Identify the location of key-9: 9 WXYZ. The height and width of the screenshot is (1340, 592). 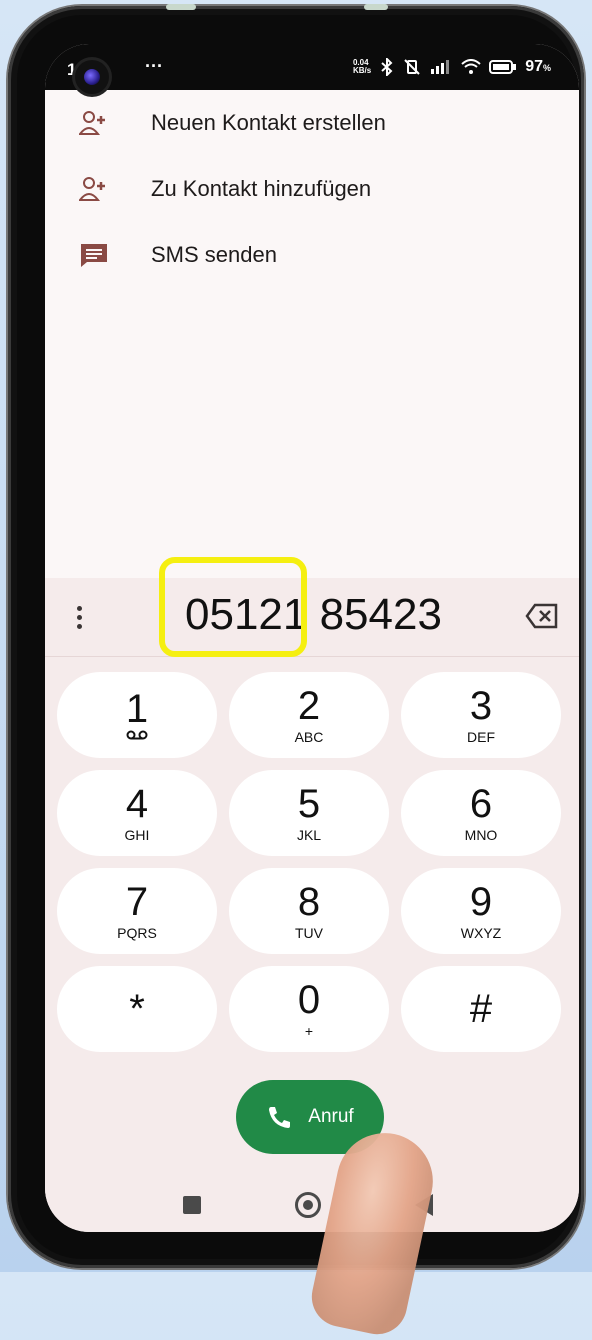
(481, 911).